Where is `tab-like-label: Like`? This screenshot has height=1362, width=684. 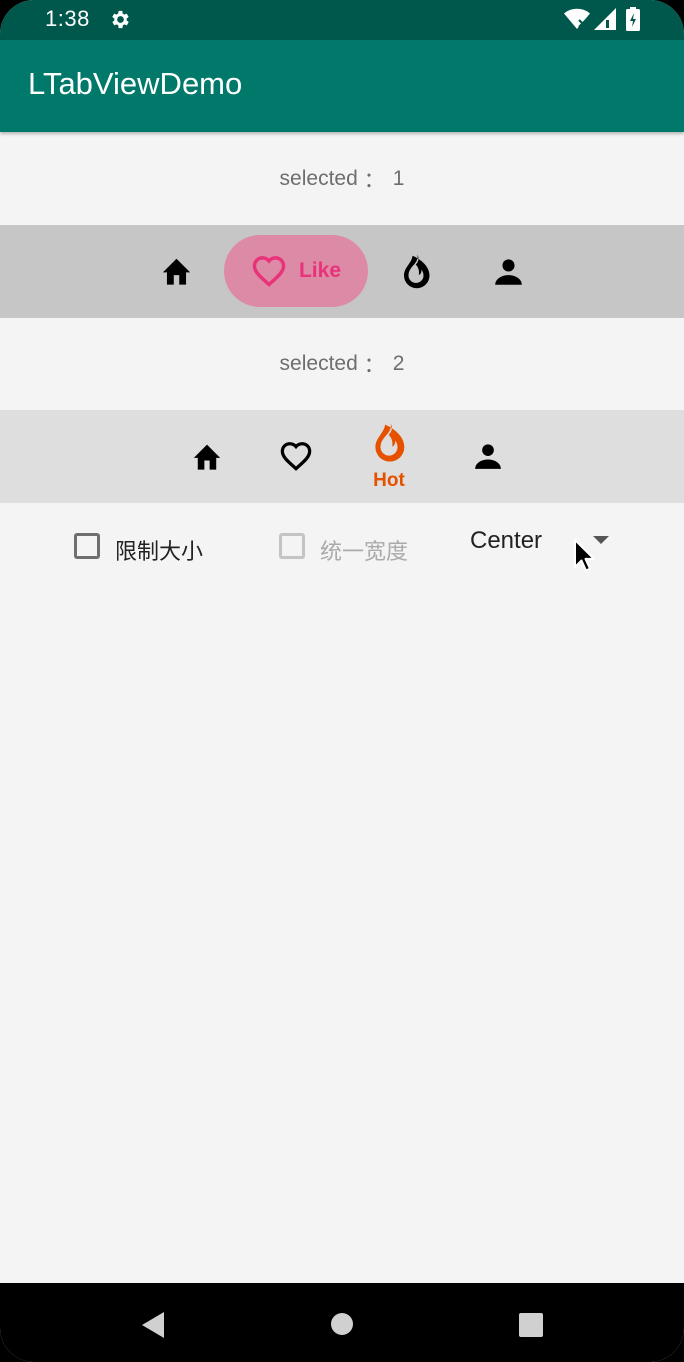 tab-like-label: Like is located at coordinates (320, 270).